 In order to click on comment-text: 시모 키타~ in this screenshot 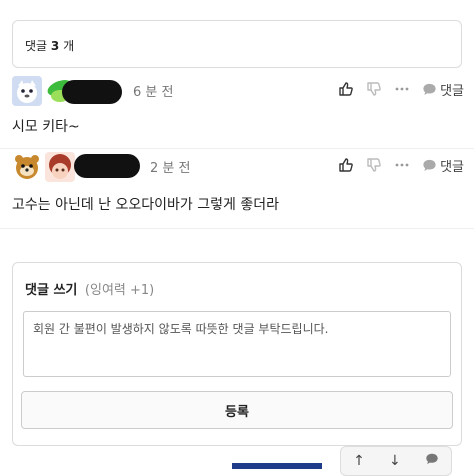, I will do `click(46, 127)`.